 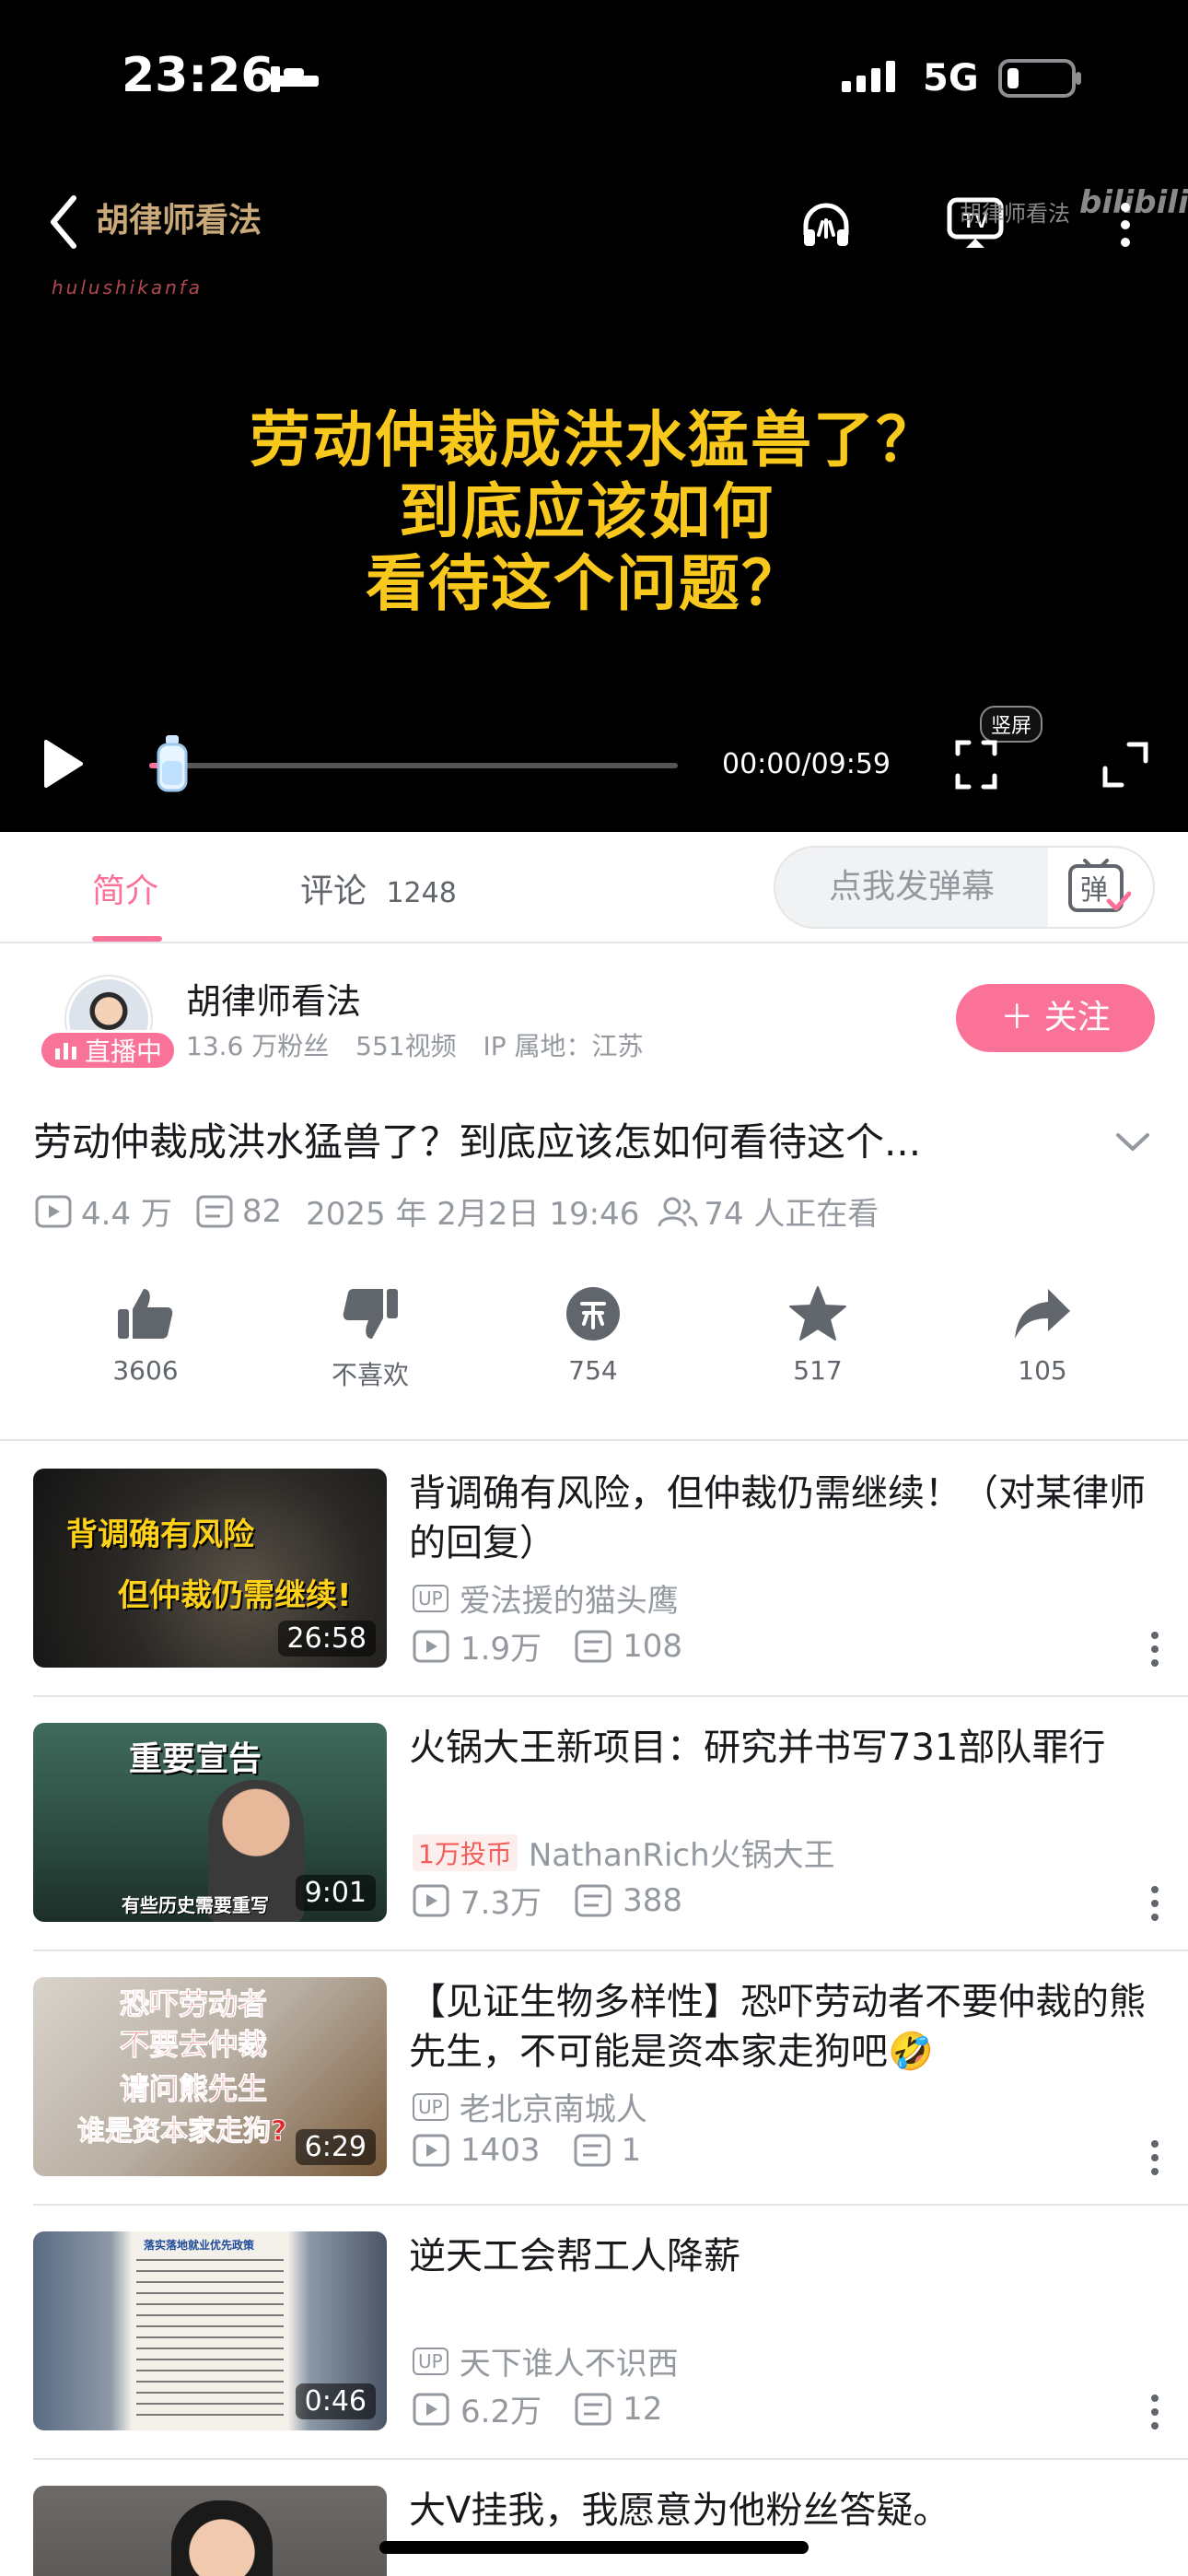 I want to click on thumb-text-1: 恐吓劳动者, so click(x=193, y=2004).